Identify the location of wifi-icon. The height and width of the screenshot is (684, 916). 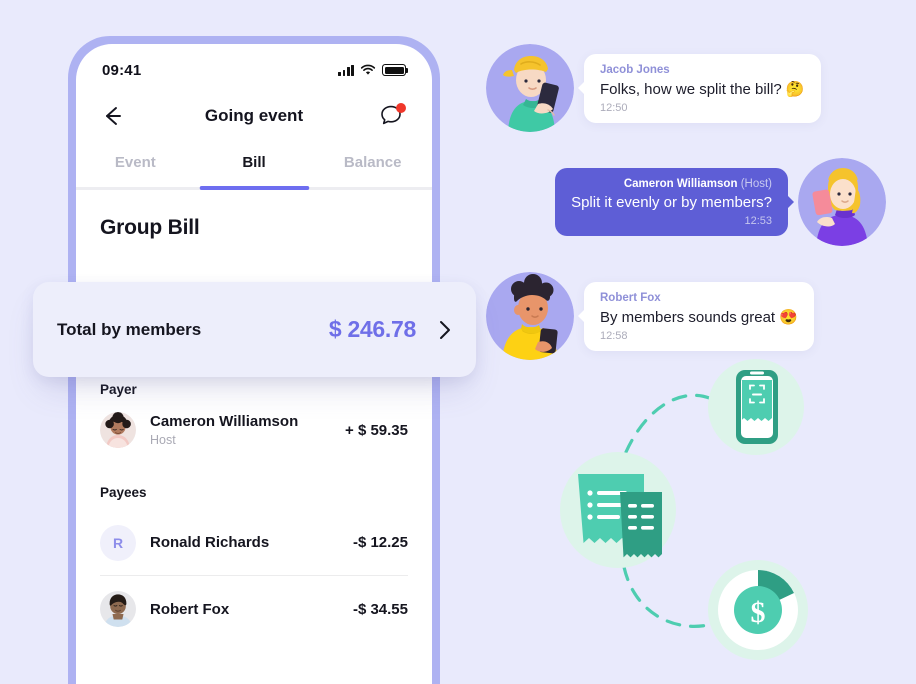
(368, 69).